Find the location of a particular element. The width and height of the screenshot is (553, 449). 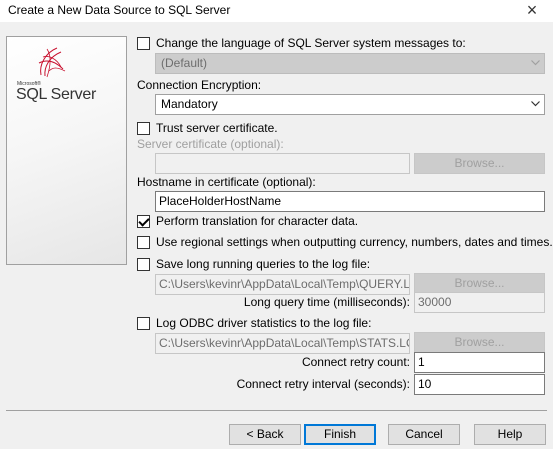

perform-translation-checkbox is located at coordinates (143, 221).